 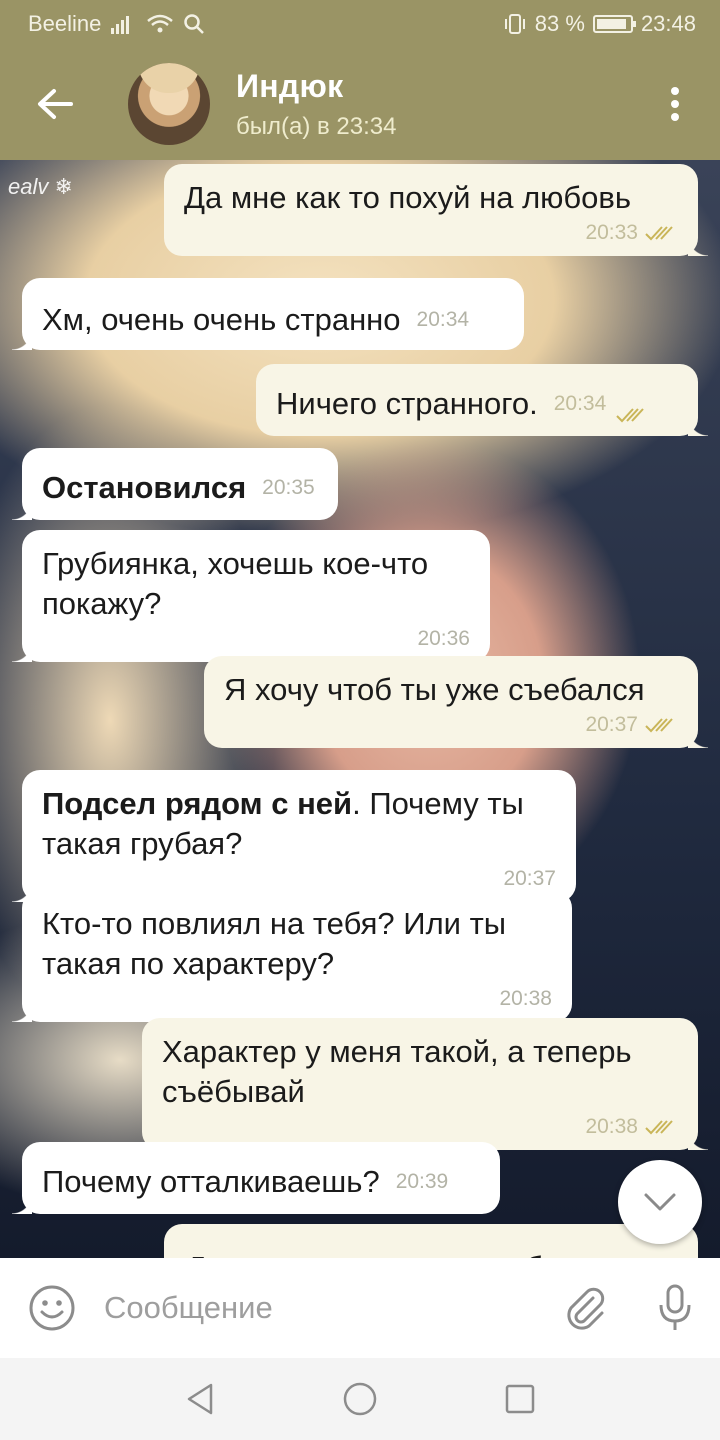 What do you see at coordinates (194, 24) in the screenshot?
I see `search-icon` at bounding box center [194, 24].